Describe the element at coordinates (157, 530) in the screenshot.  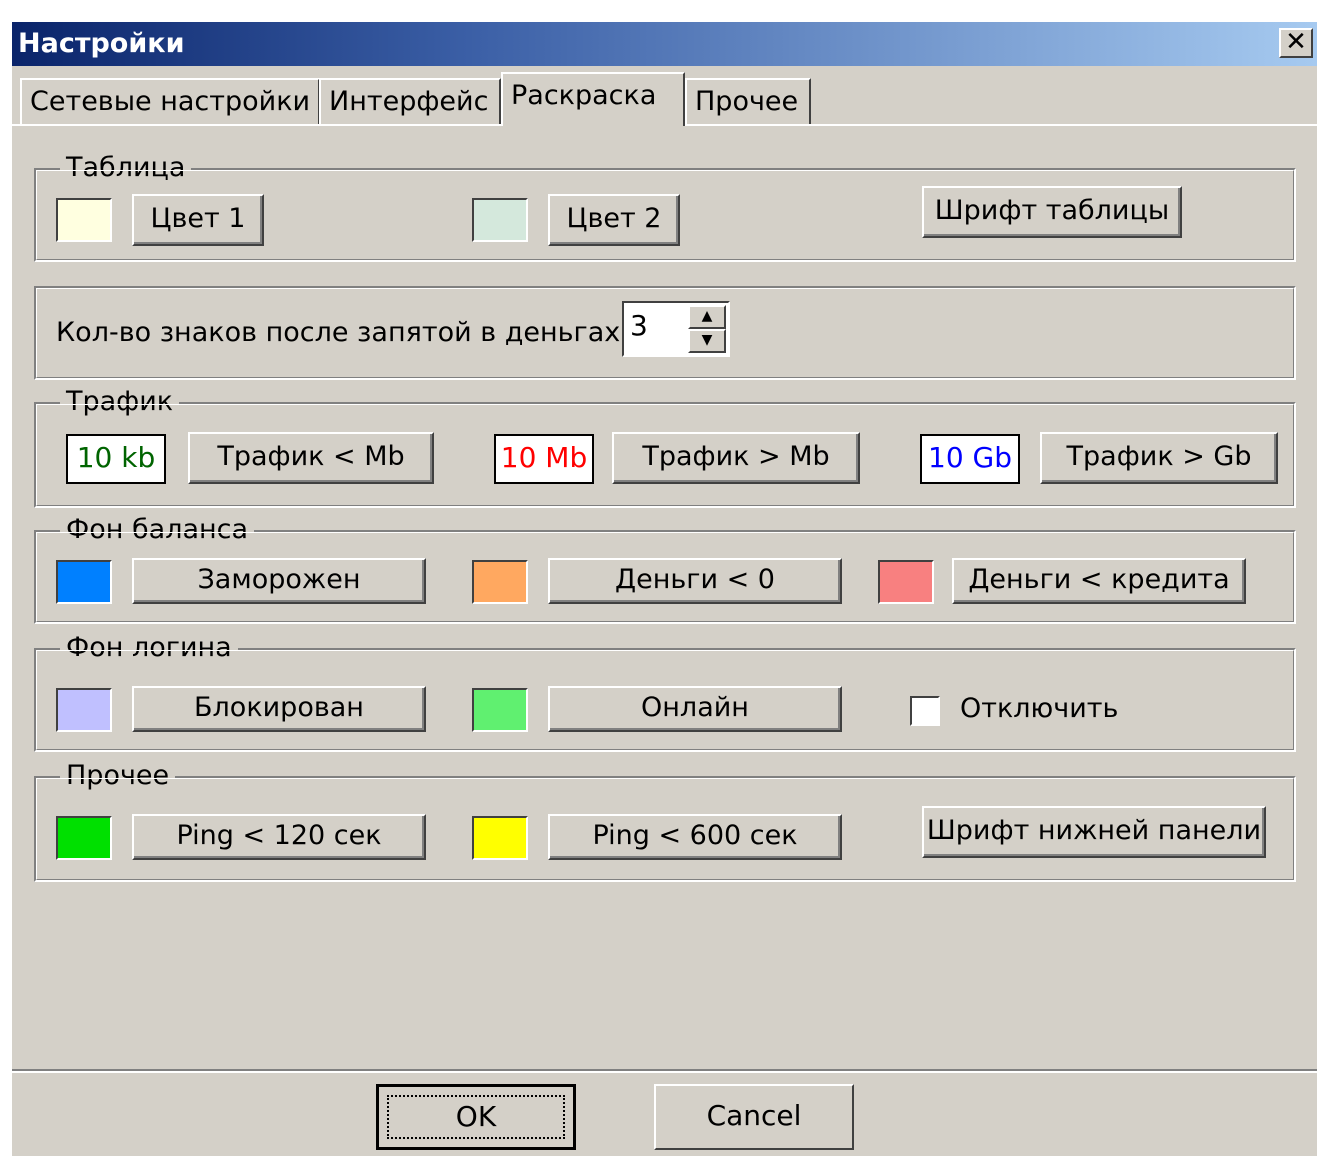
I see `group-legend: Фон баланса` at that location.